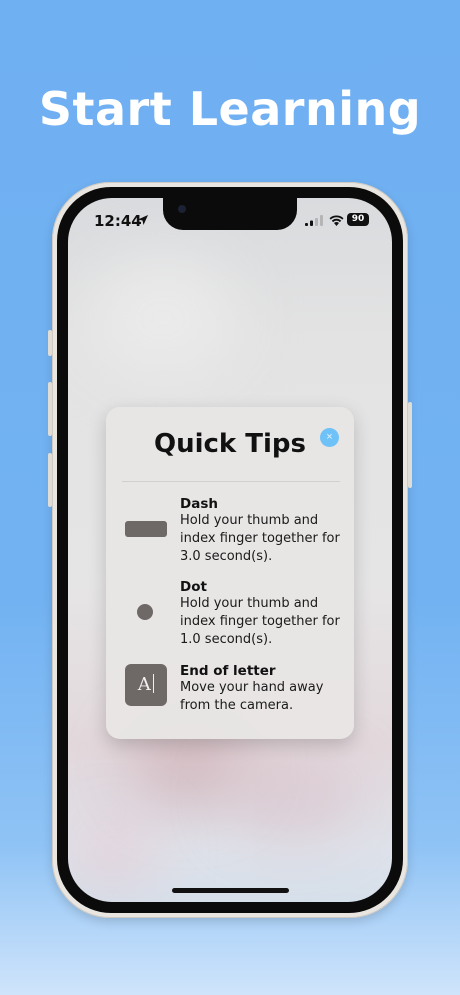  Describe the element at coordinates (229, 444) in the screenshot. I see `dialog-title: Quick Tips` at that location.